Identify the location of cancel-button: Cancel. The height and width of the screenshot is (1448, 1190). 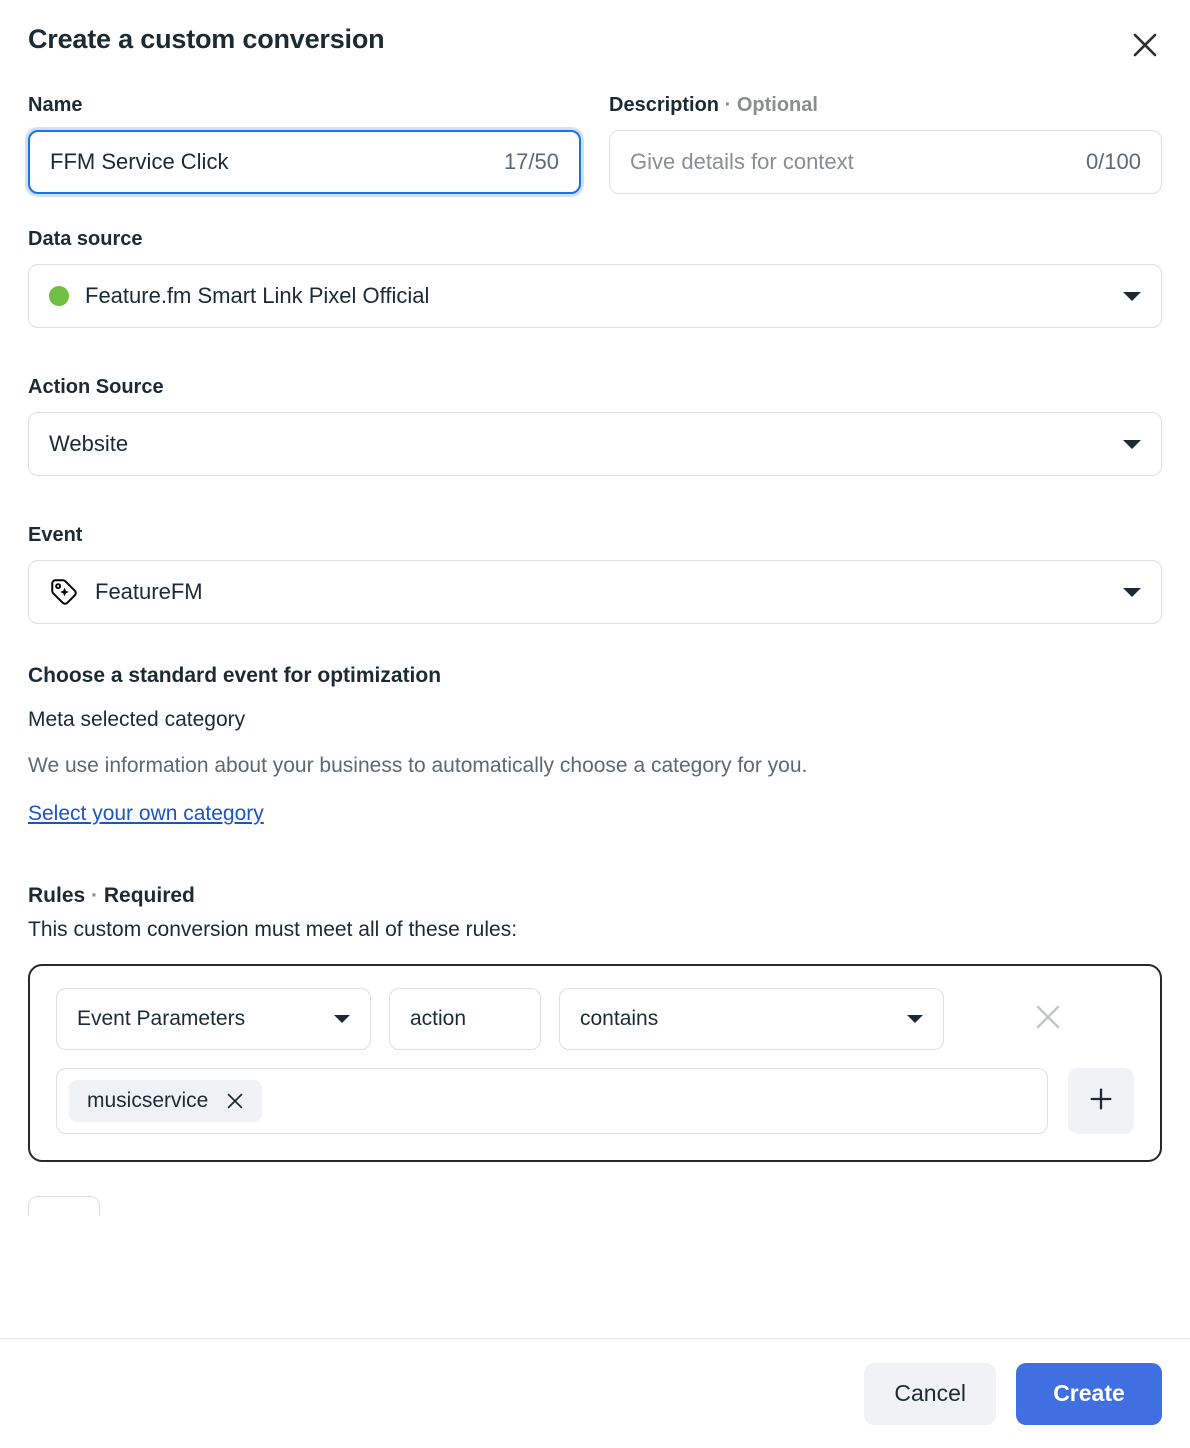
(930, 1393).